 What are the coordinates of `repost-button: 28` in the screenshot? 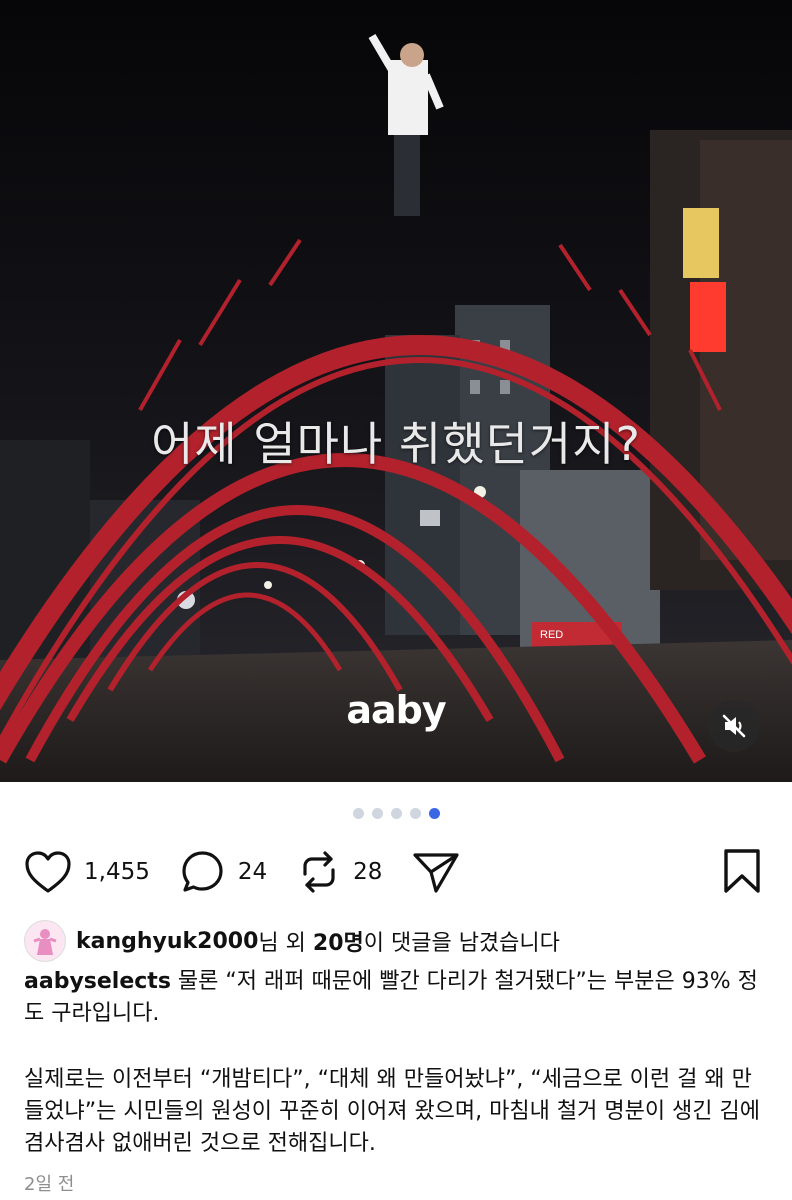 It's located at (339, 872).